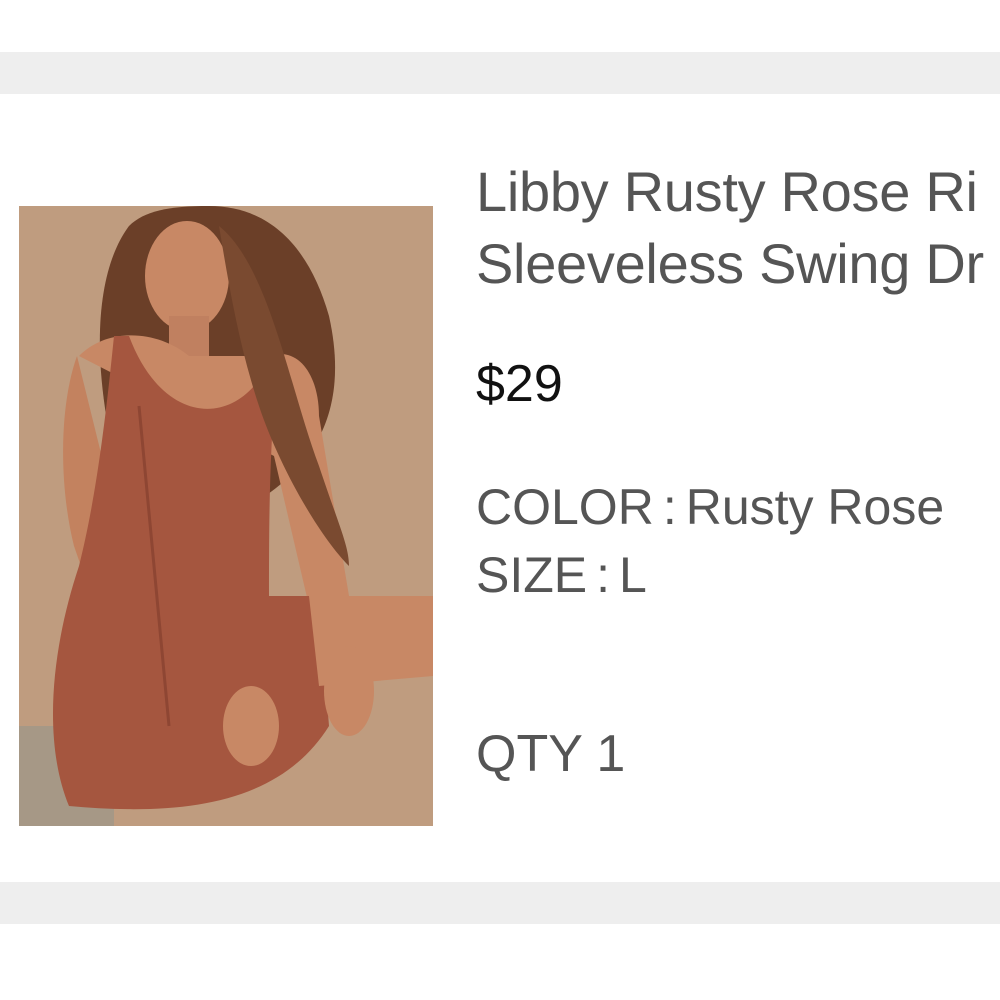 The width and height of the screenshot is (1000, 1000). I want to click on product-size: SIZE: L, so click(561, 575).